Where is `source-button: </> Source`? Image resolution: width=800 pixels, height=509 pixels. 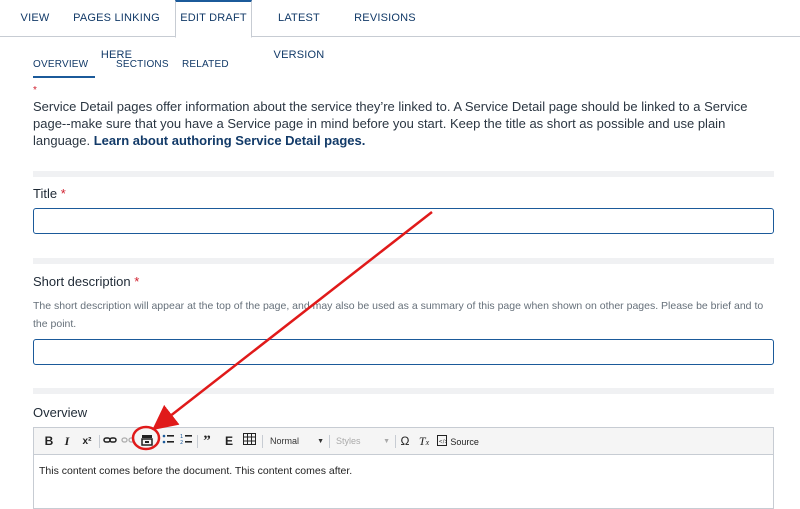 source-button: </> Source is located at coordinates (460, 441).